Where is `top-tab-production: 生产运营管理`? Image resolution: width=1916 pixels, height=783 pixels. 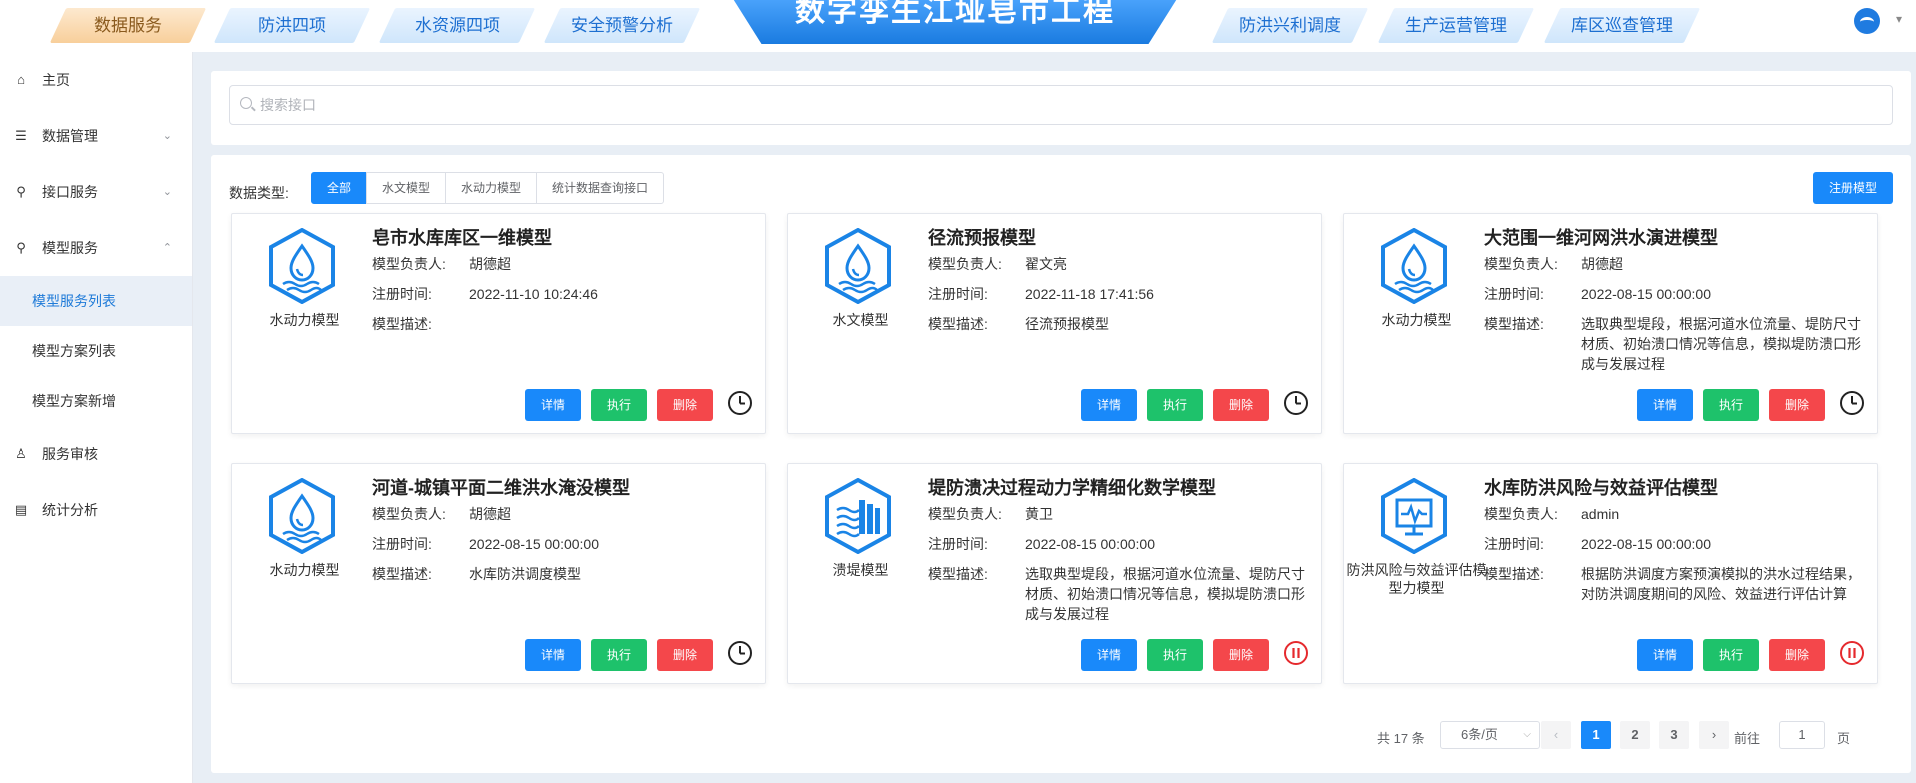
top-tab-production: 生产运营管理 is located at coordinates (1456, 25).